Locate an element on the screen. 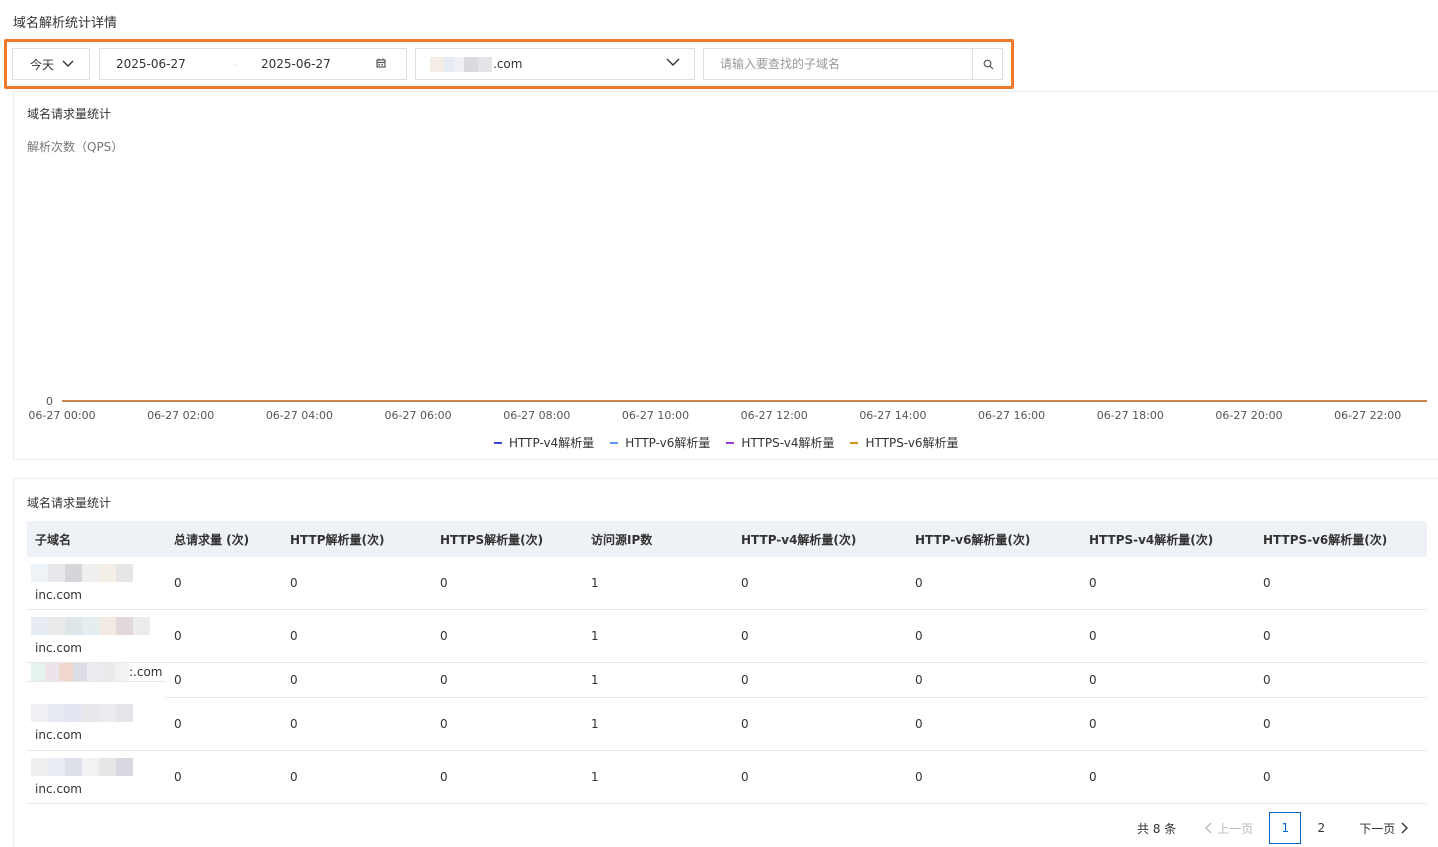 The image size is (1438, 847). x-tick-label: 06-27 18:00 is located at coordinates (1130, 415).